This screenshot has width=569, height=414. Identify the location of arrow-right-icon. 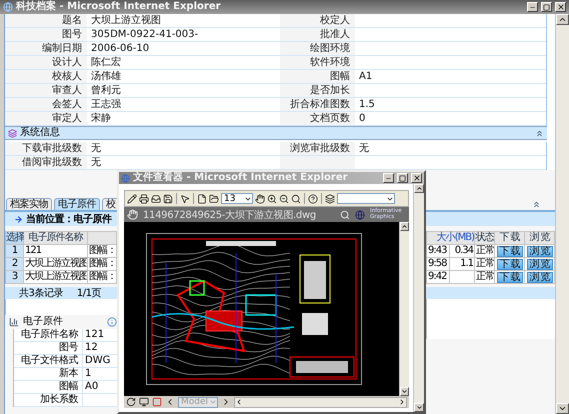
(402, 402).